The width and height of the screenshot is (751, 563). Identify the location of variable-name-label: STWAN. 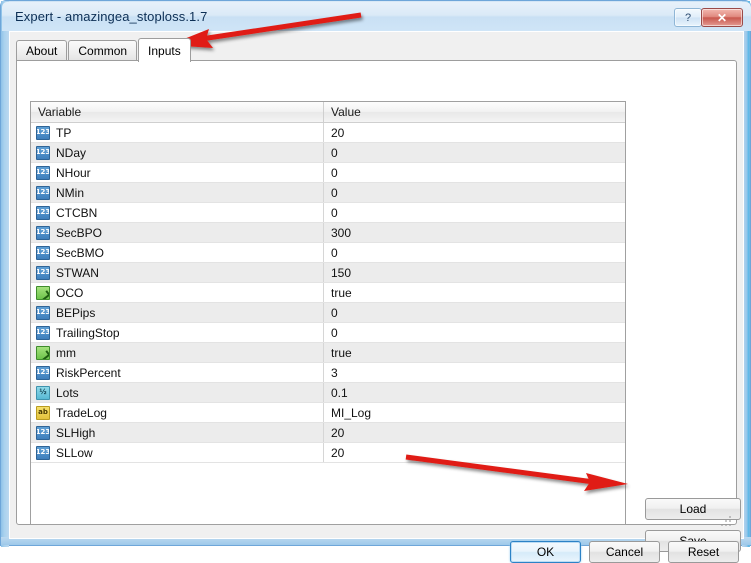
(77, 272).